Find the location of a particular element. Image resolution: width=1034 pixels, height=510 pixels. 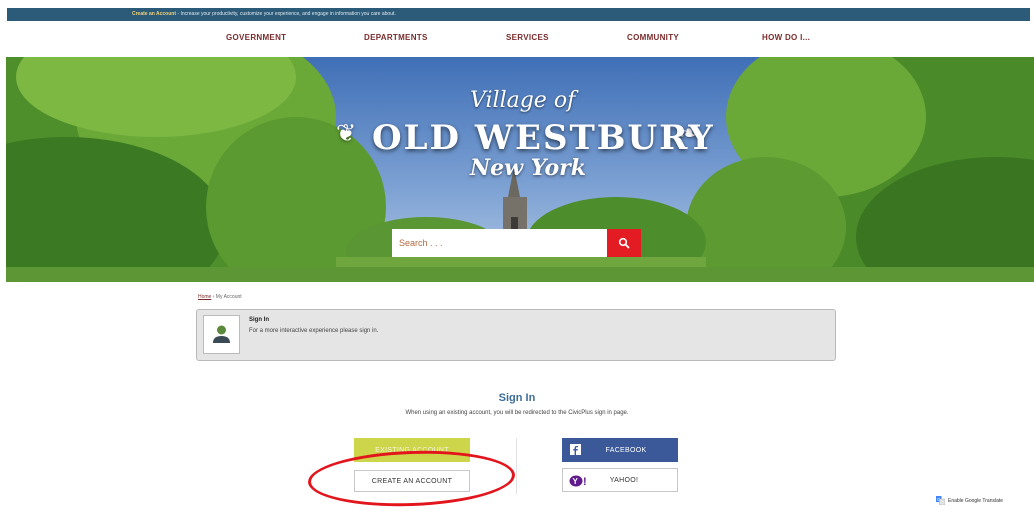

logo-main-text: OLD WESTBURY is located at coordinates (543, 138).